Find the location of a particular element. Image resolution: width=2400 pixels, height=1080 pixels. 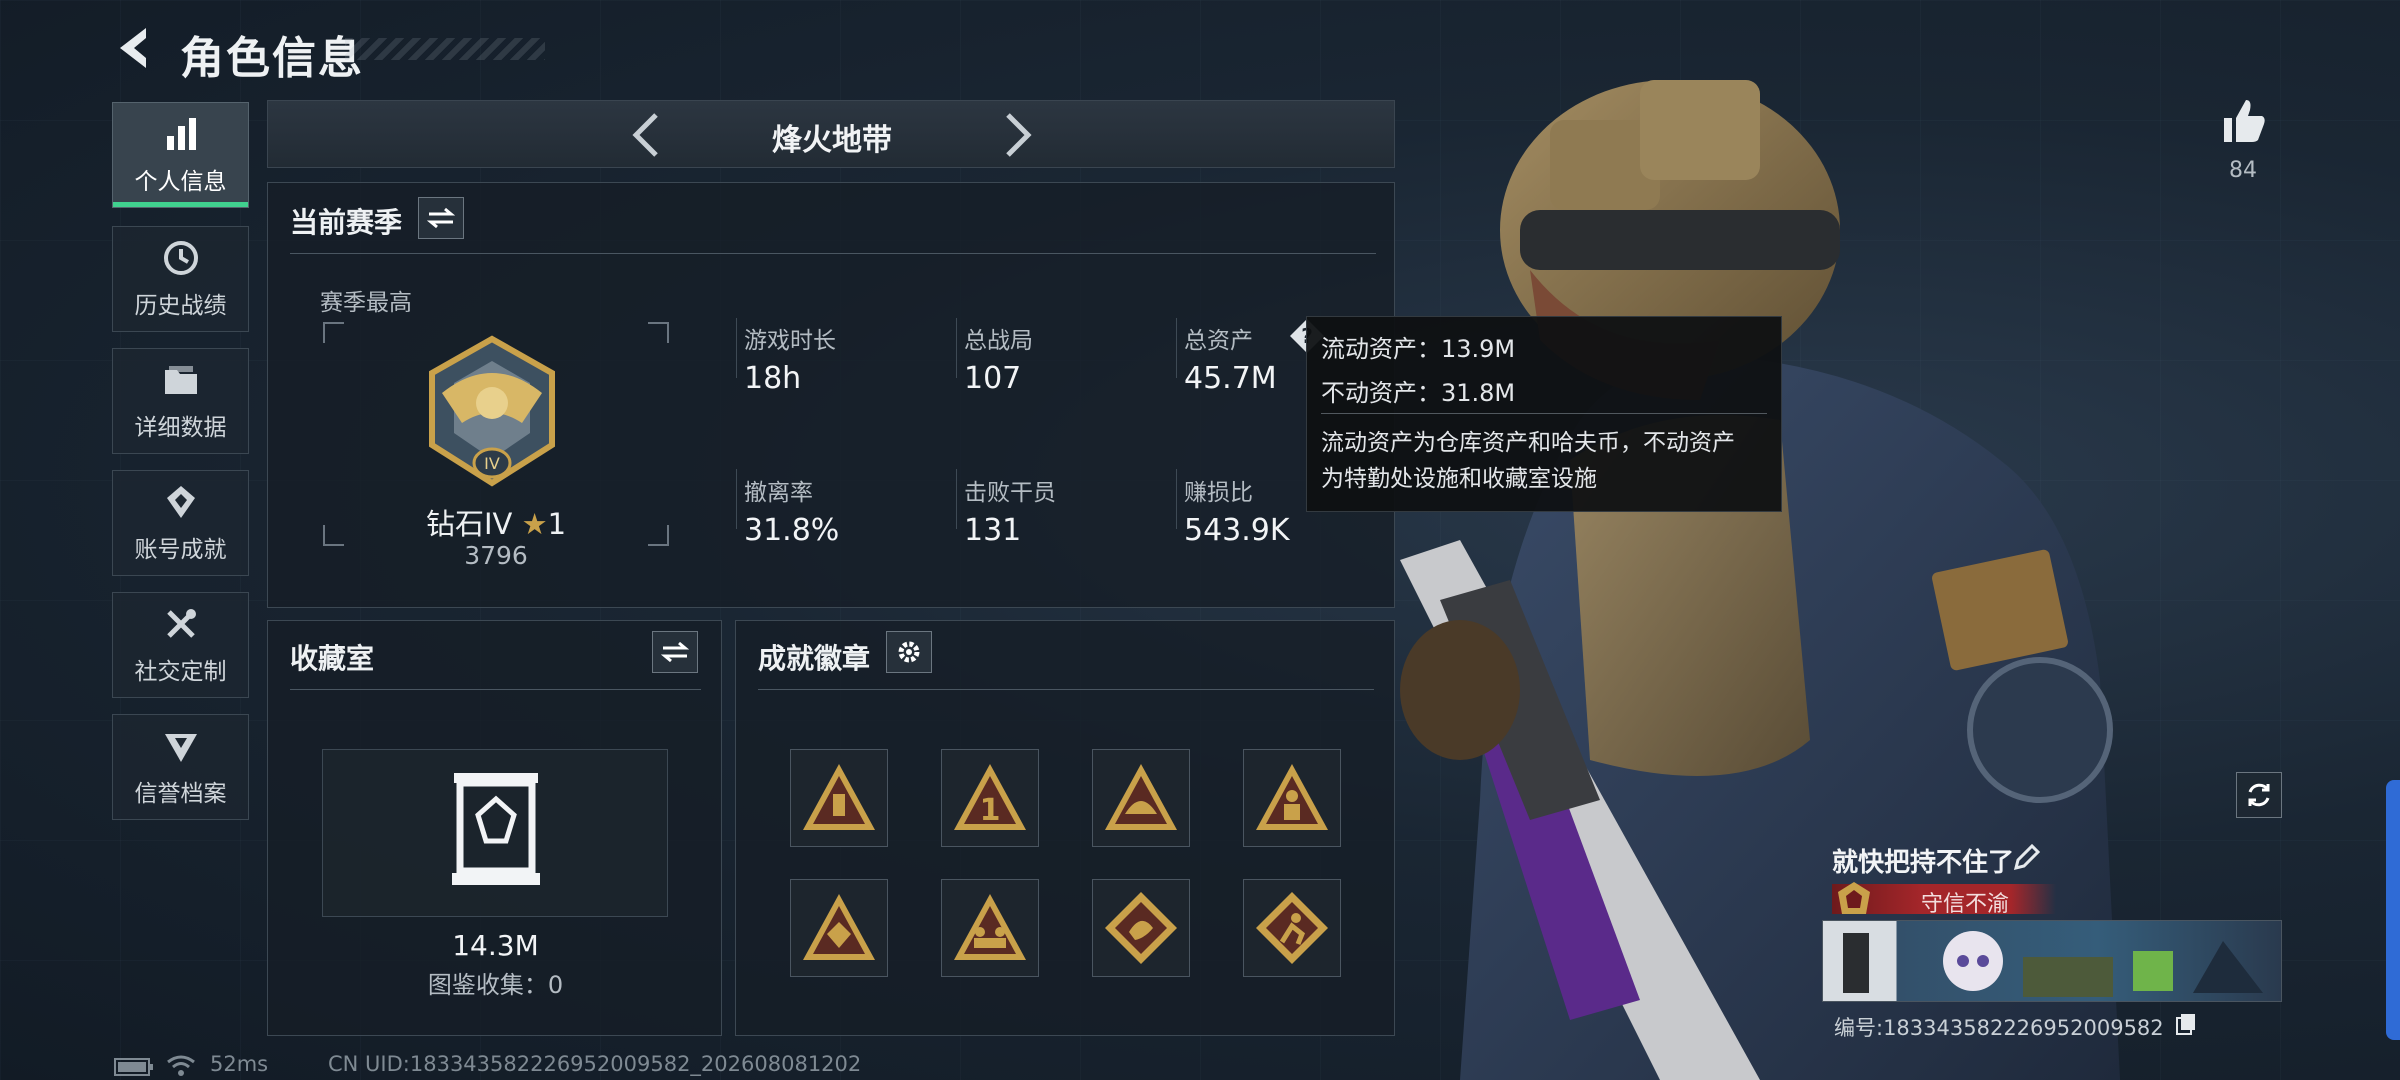

tooltip-description-line1: 流动资产为仓库资产和哈夫币，不动资产 is located at coordinates (1528, 443).